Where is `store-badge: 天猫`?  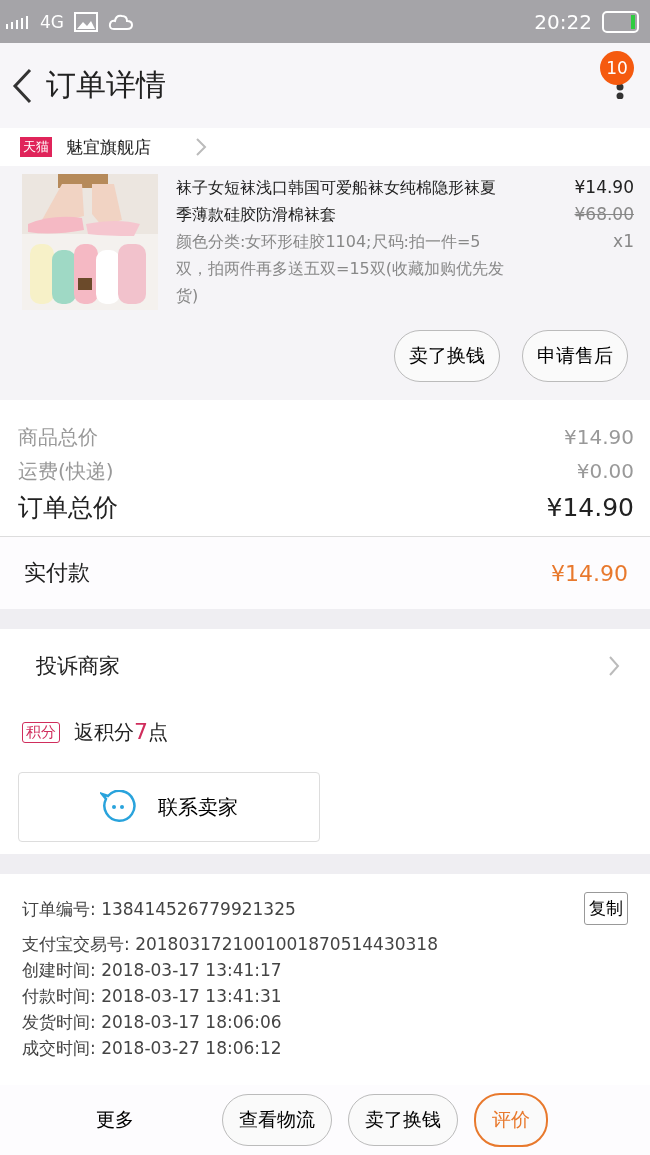 store-badge: 天猫 is located at coordinates (36, 147).